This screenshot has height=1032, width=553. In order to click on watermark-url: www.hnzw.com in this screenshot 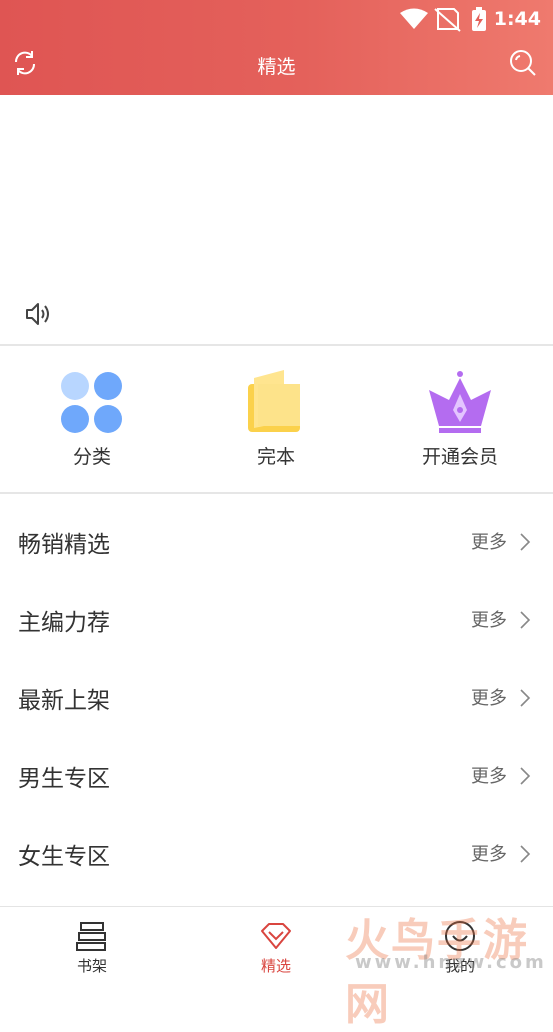, I will do `click(451, 962)`.